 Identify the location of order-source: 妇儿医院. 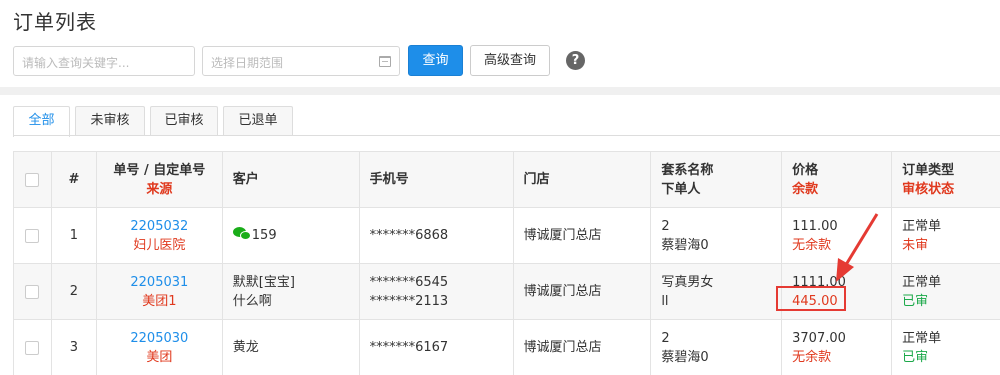
(159, 245).